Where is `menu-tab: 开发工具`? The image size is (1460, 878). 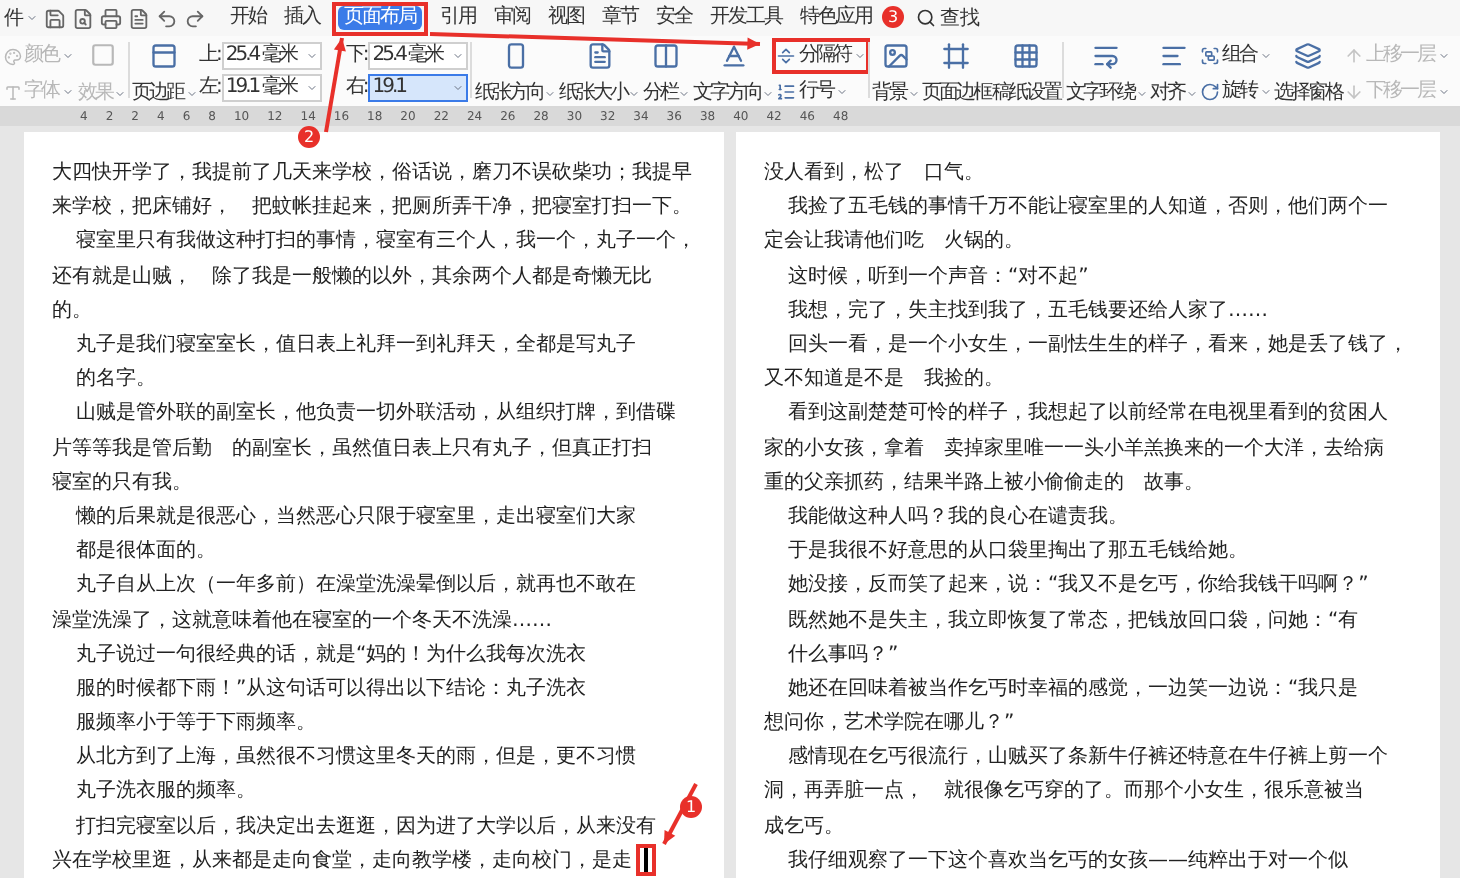
menu-tab: 开发工具 is located at coordinates (746, 18).